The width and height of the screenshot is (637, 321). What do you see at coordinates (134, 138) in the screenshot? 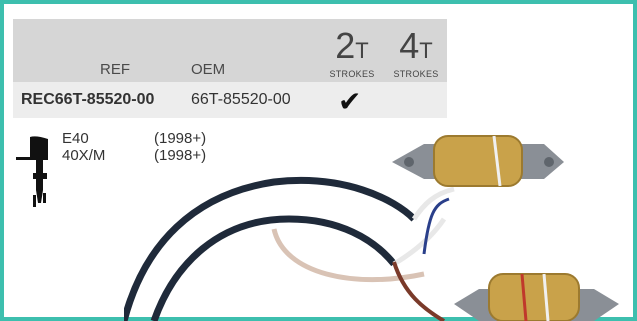
I see `list-item: E40 (1998+)` at bounding box center [134, 138].